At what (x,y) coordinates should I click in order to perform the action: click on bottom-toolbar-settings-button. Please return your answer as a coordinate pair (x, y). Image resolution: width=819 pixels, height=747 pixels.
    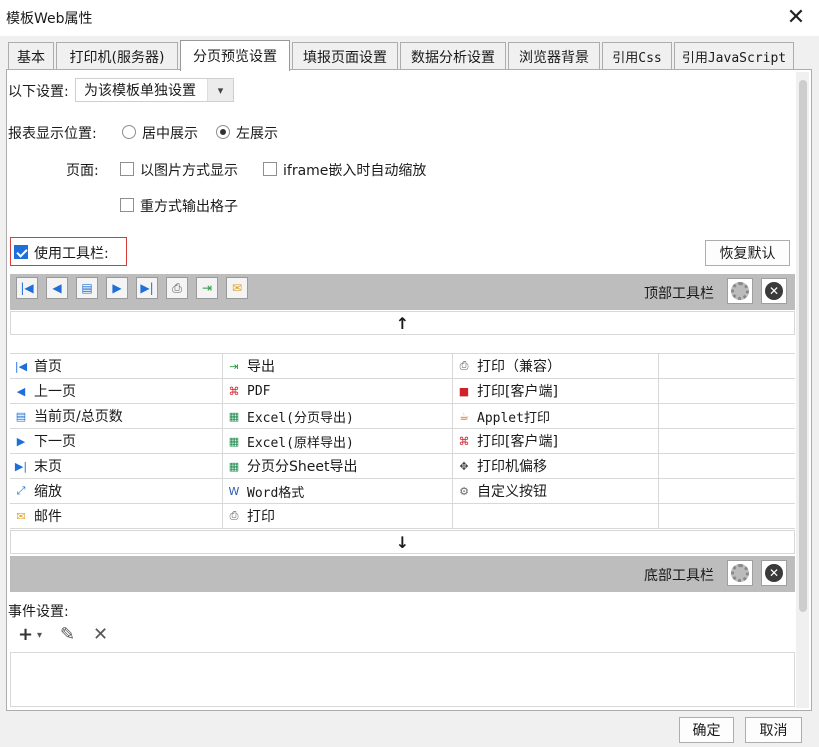
    Looking at the image, I should click on (740, 573).